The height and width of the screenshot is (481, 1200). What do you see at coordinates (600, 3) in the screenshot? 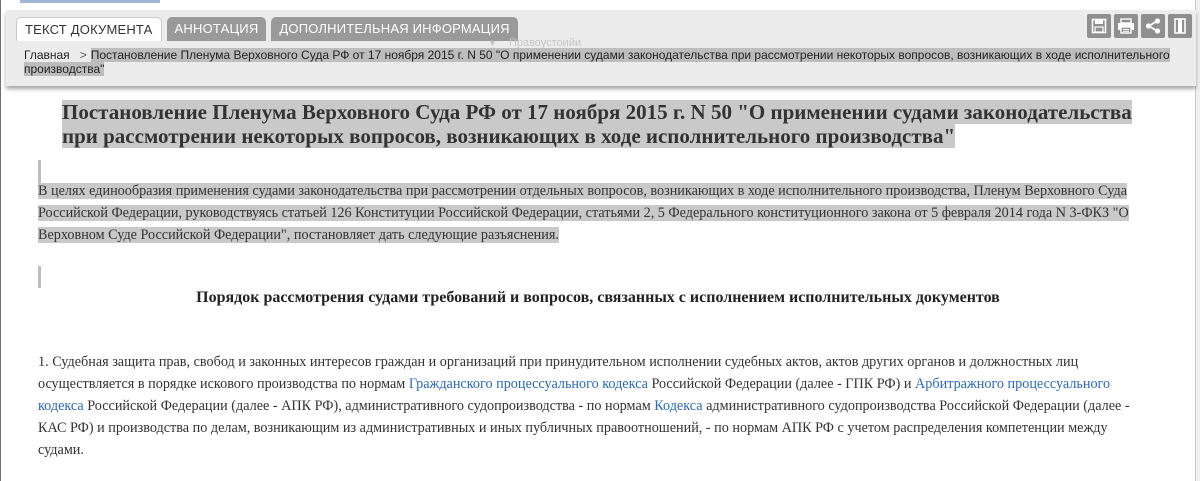
I see `top-strip` at bounding box center [600, 3].